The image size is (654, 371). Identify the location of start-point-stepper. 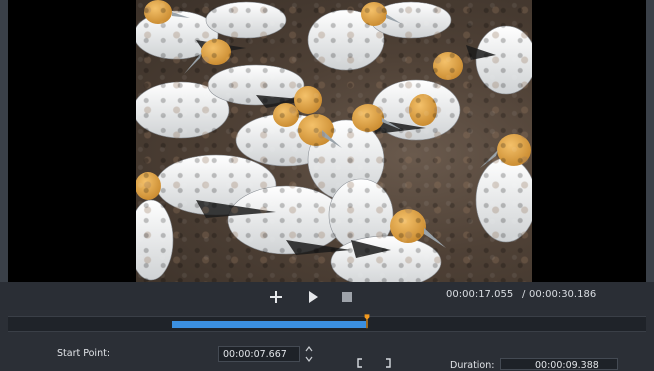
(309, 355).